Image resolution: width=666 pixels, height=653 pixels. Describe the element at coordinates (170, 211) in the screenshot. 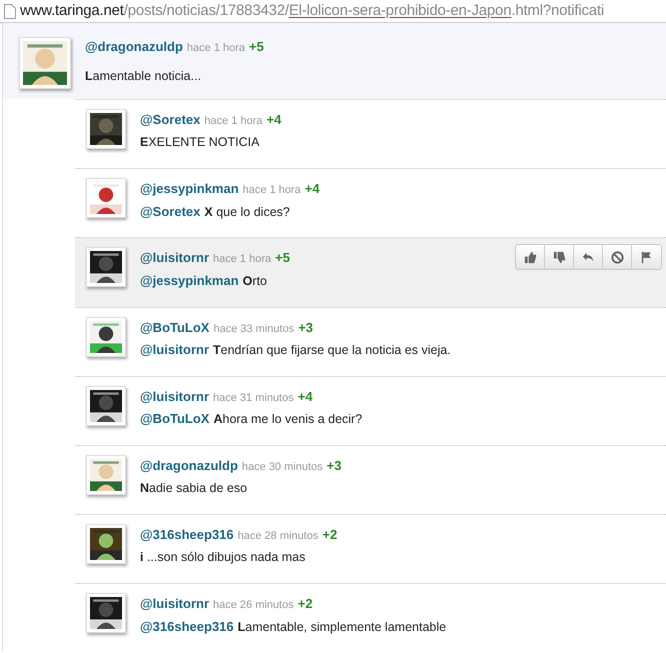

I see `mention-link: @Soretex` at that location.